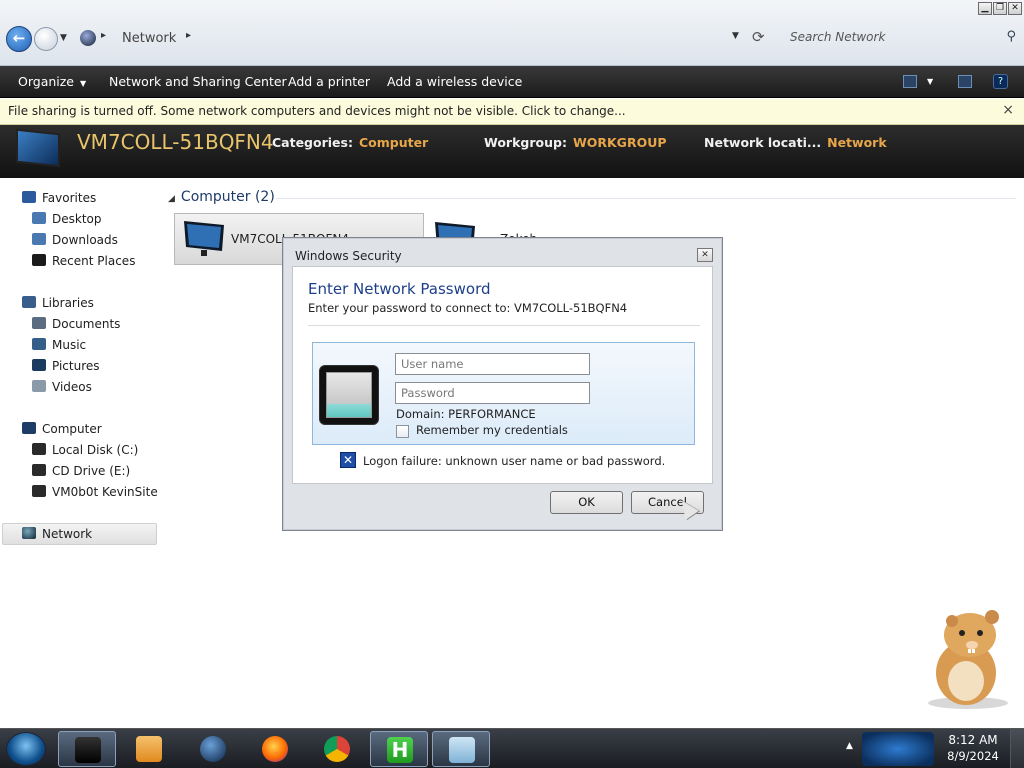  Describe the element at coordinates (898, 749) in the screenshot. I see `tray-icons-group` at that location.